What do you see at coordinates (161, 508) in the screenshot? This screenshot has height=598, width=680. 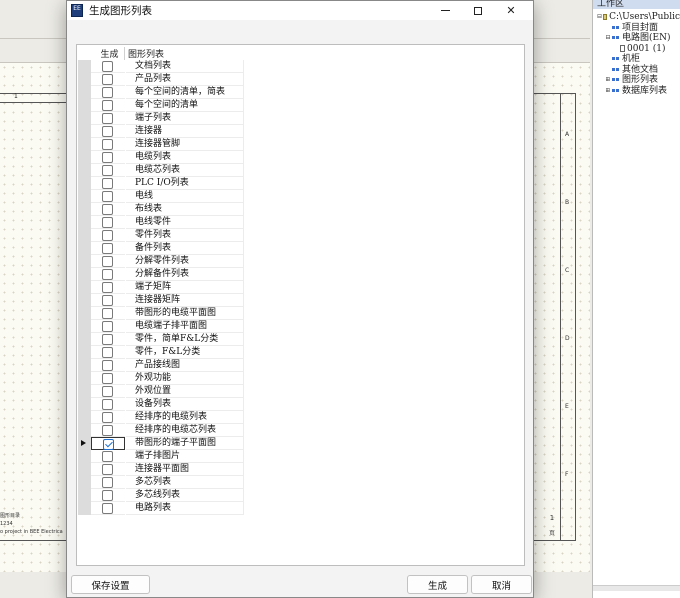 I see `table-row: 电路列表` at bounding box center [161, 508].